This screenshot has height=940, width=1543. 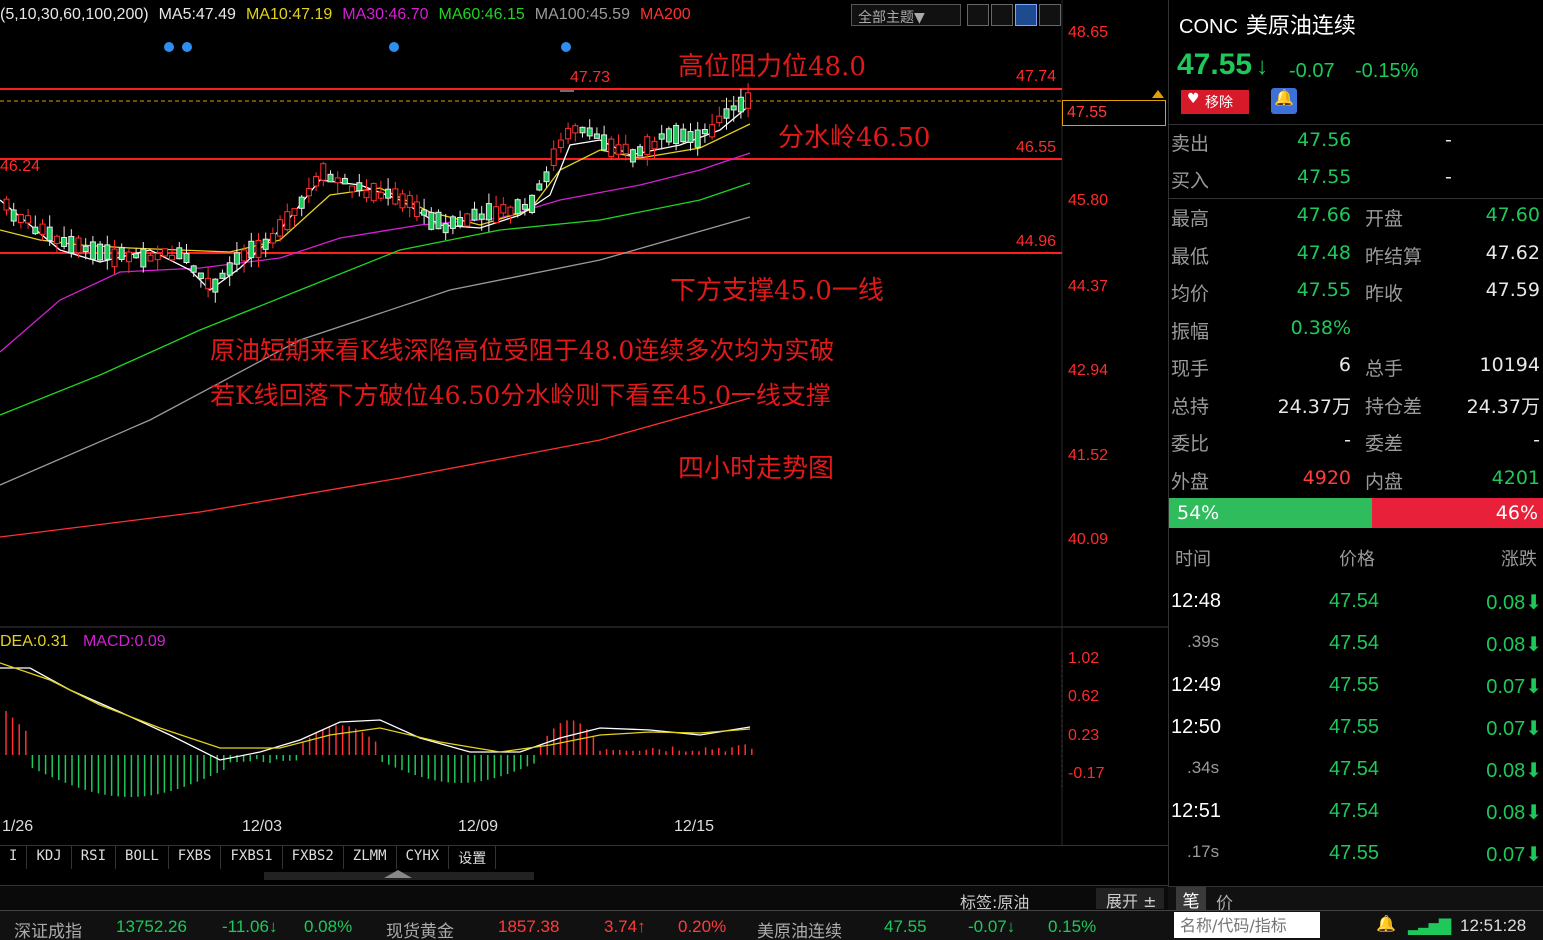 I want to click on index-name: 美原油连续, so click(x=799, y=928).